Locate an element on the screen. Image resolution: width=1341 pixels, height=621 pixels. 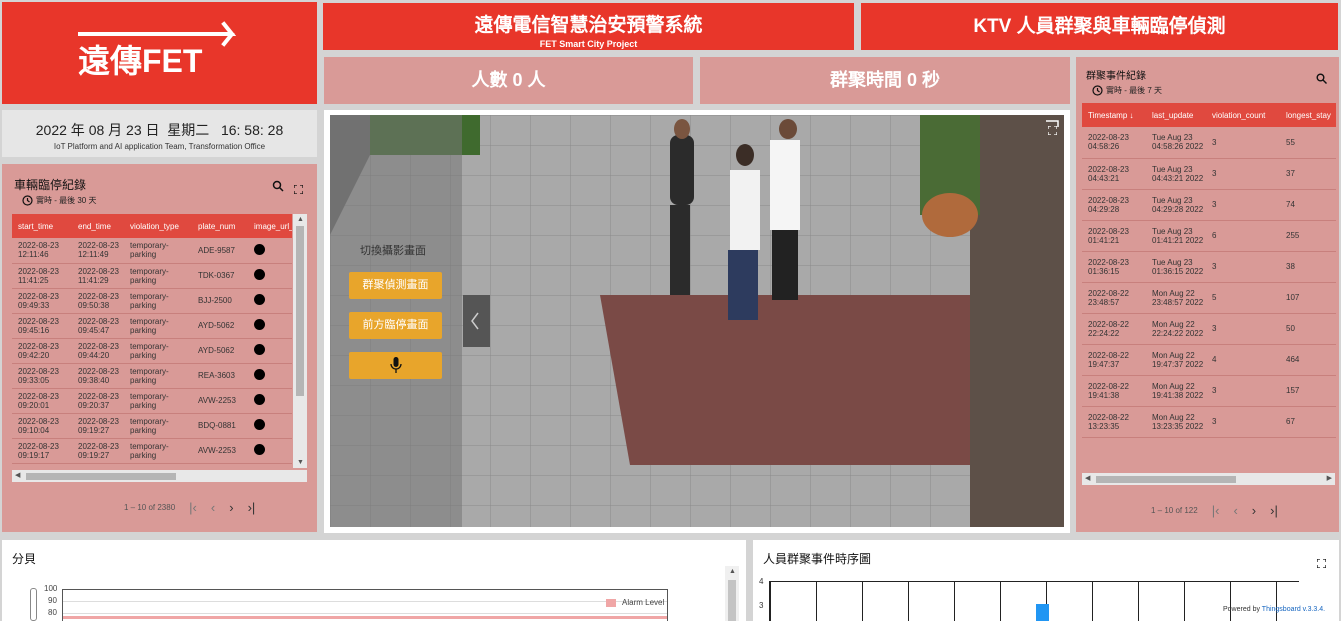
cell-timestamp: 2022-08-23 04:43:21 is located at coordinates (1114, 174).